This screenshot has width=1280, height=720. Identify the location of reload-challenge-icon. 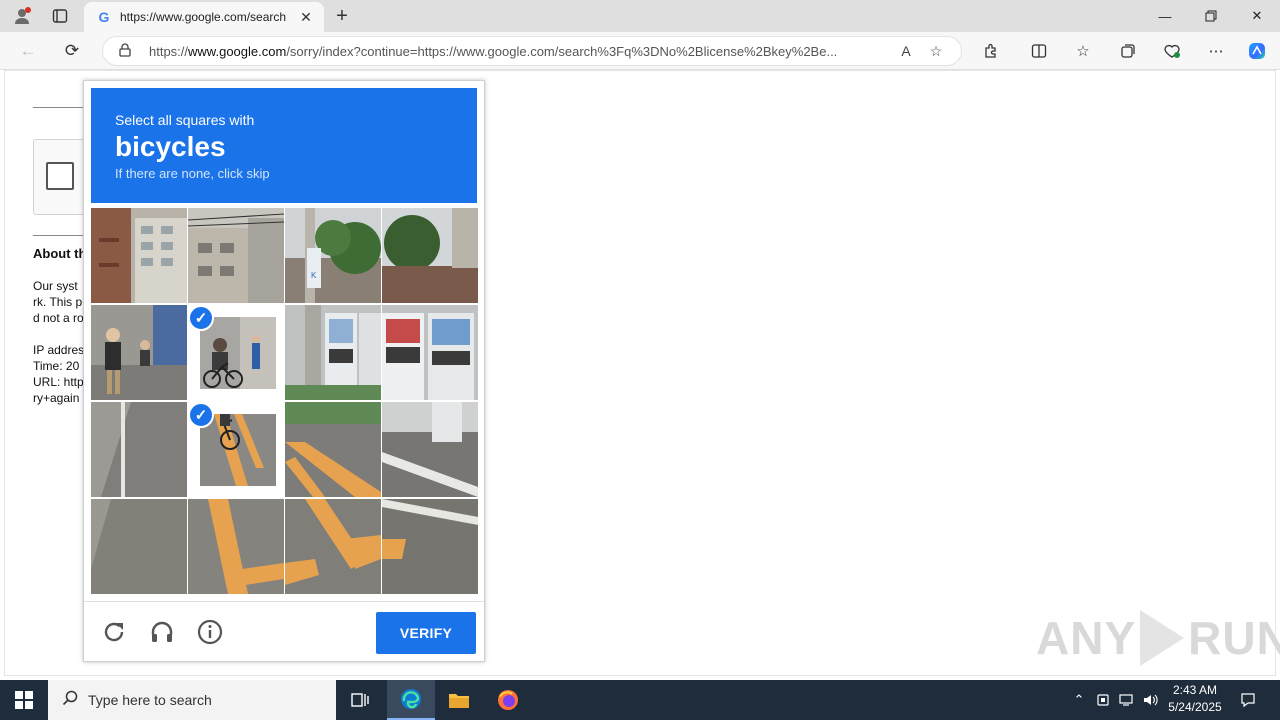
(114, 632).